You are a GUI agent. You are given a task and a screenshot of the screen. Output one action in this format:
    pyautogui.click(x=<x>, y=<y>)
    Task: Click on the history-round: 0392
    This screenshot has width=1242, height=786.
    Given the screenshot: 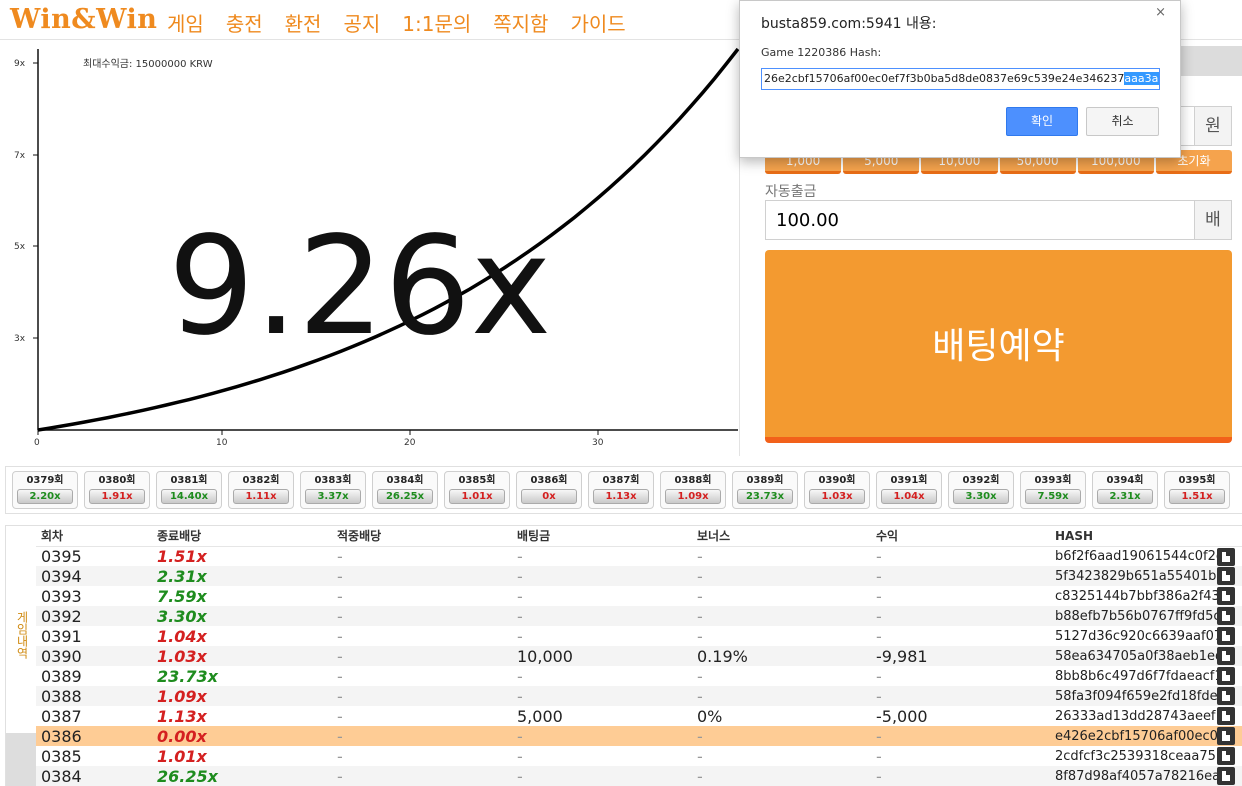 What is the action you would take?
    pyautogui.click(x=94, y=616)
    